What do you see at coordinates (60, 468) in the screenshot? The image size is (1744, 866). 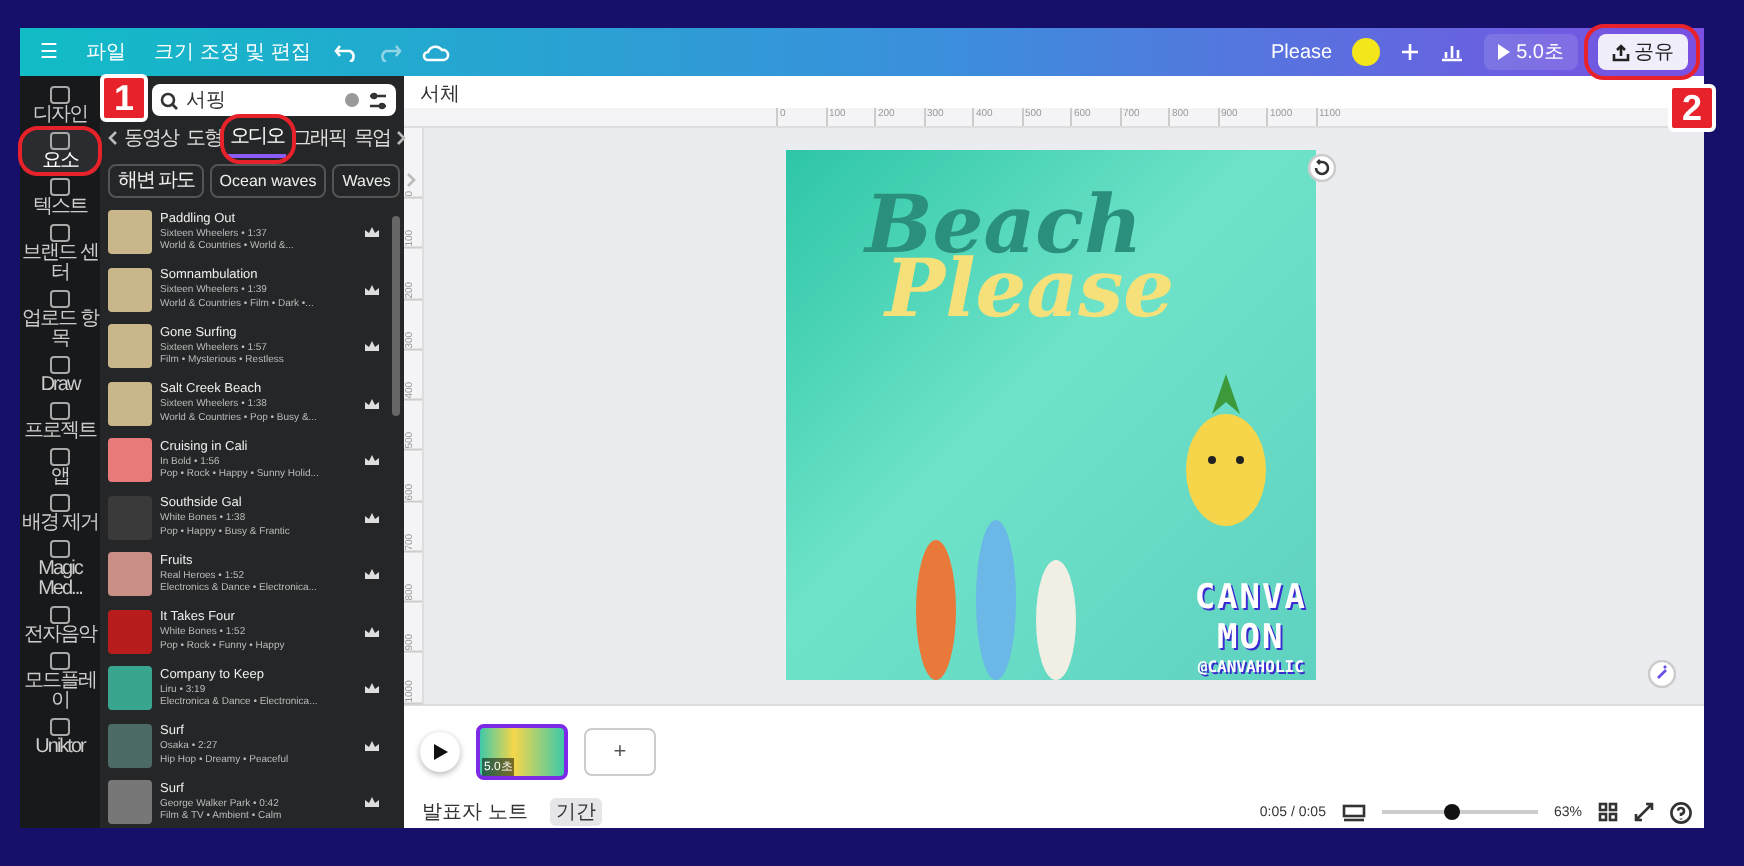 I see `rail-item: 앱` at bounding box center [60, 468].